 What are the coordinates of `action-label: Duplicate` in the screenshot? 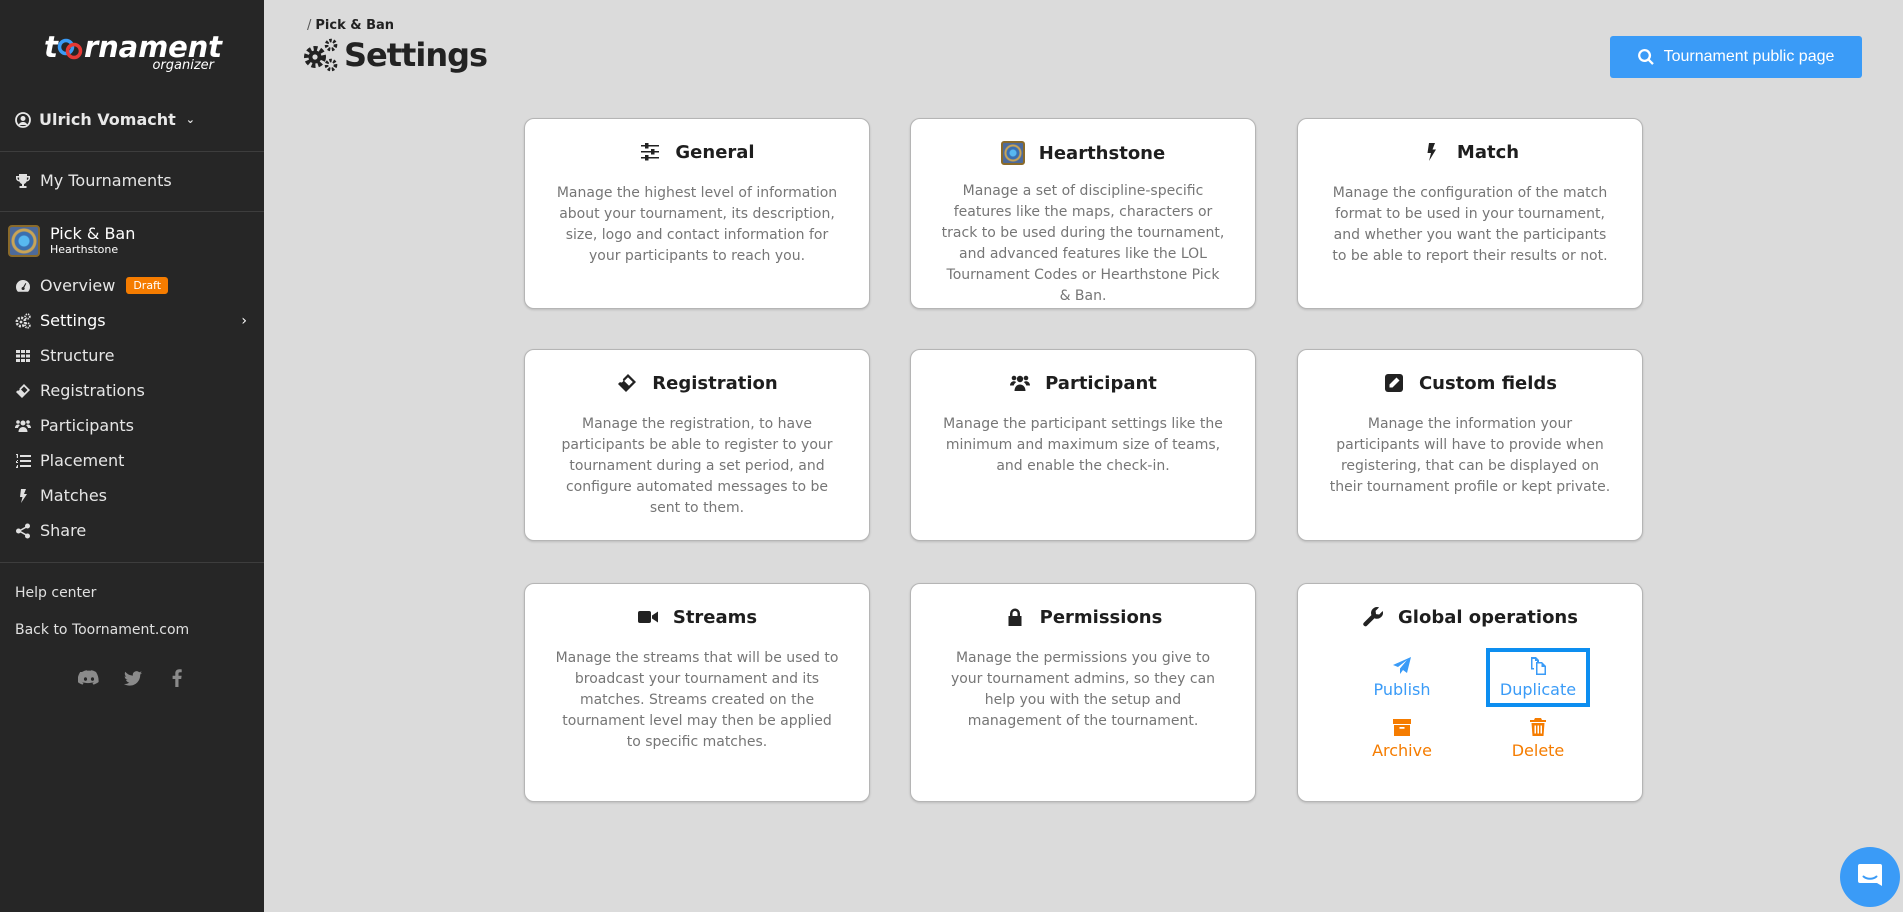 It's located at (1538, 689).